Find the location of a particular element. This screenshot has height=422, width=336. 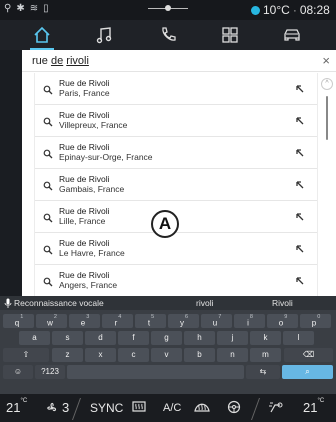

result-item: Rue de Rivoli Paris, France is located at coordinates (176, 89).